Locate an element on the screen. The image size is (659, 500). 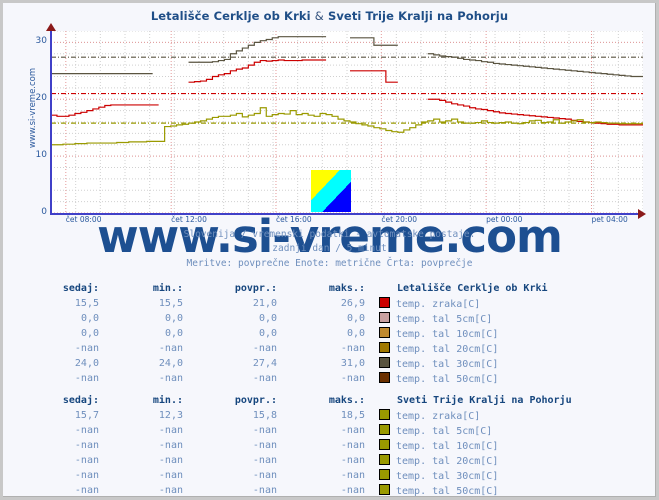
table-row: 15,7 12,3 15,8 18,5 temp. zraka[C] is located at coordinates (303, 415).